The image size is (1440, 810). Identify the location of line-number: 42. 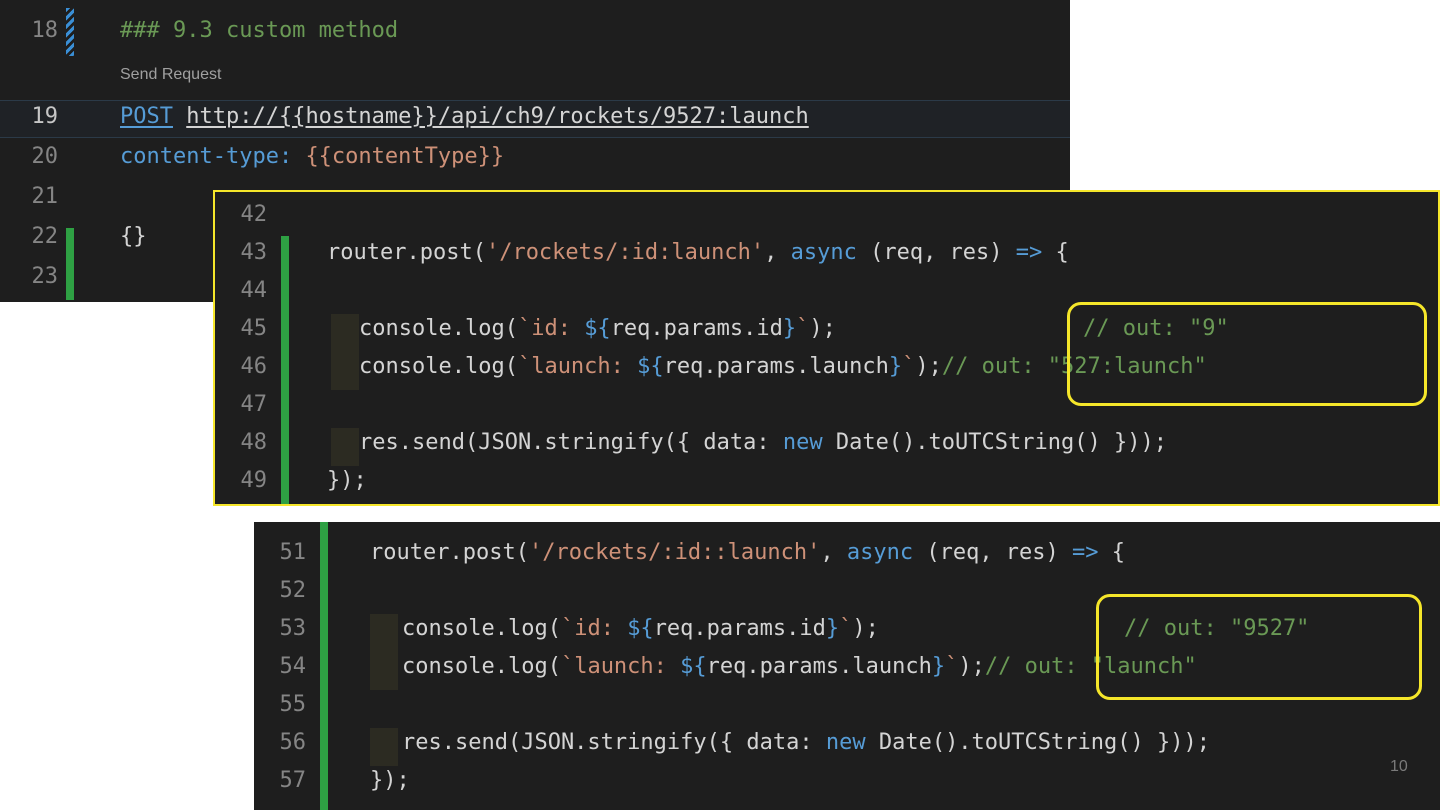
(254, 214).